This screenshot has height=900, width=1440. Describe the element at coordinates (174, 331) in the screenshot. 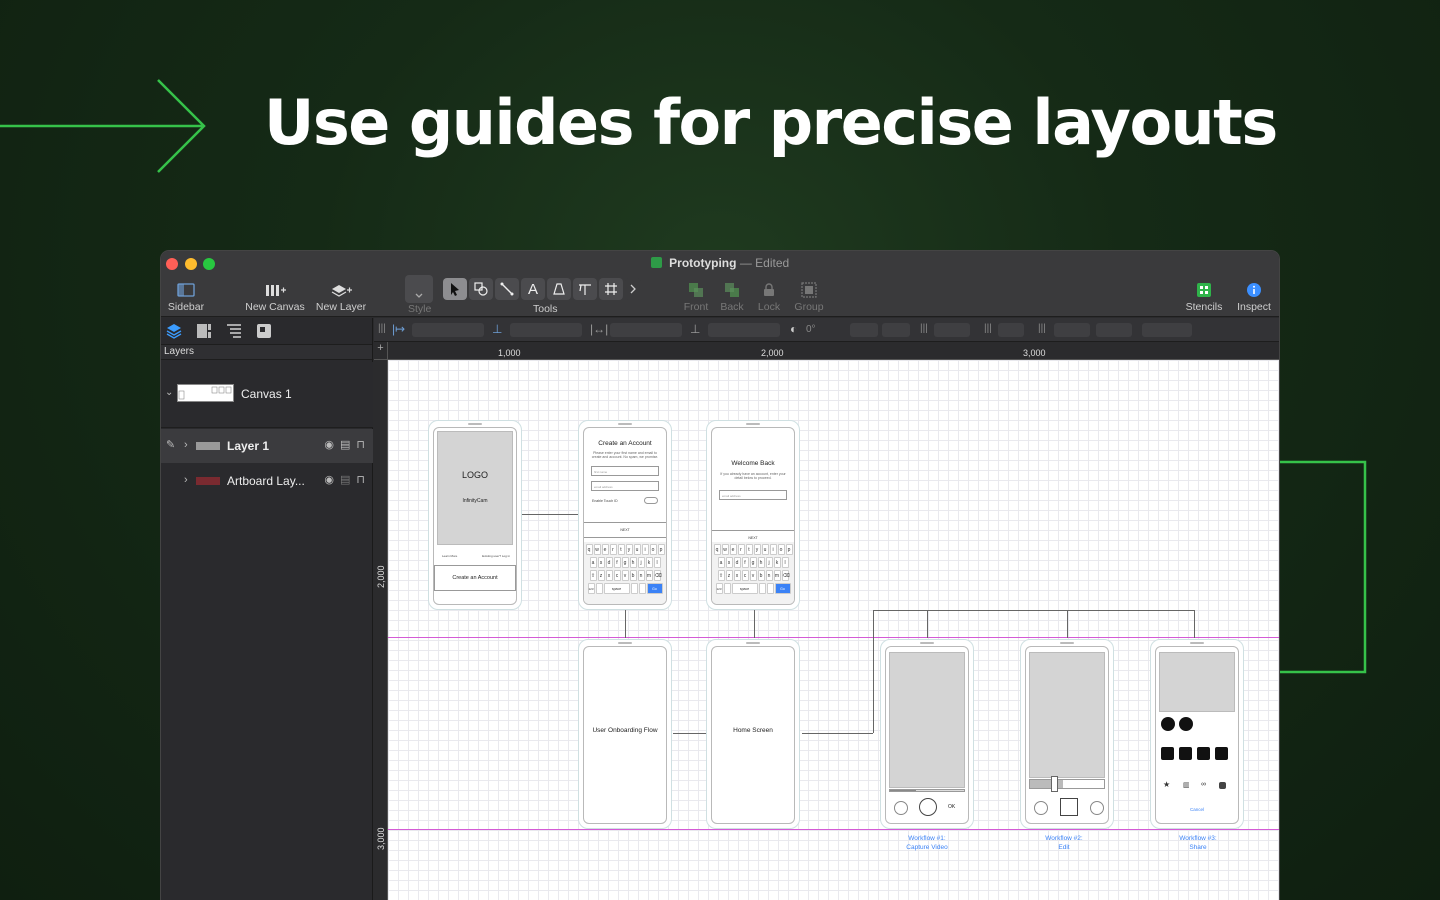

I see `layers-tab` at that location.